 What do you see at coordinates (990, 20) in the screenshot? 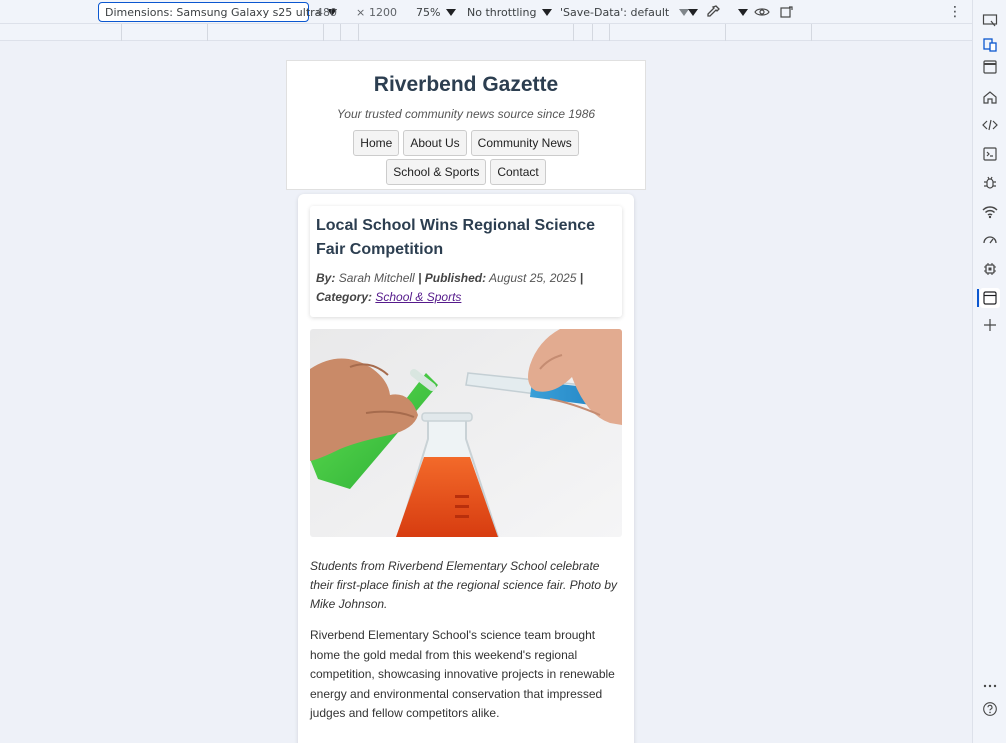
I see `device-toolbar-icon` at bounding box center [990, 20].